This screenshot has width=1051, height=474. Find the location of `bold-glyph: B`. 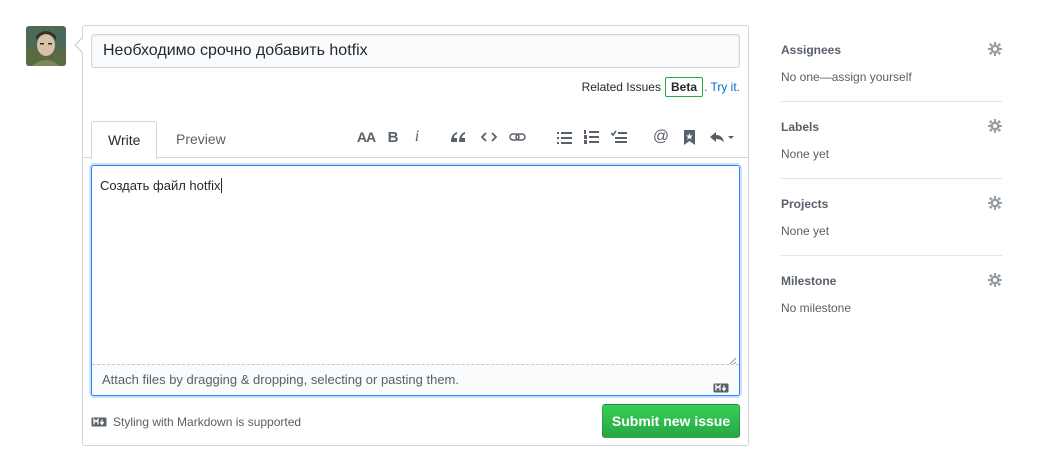

bold-glyph: B is located at coordinates (393, 137).